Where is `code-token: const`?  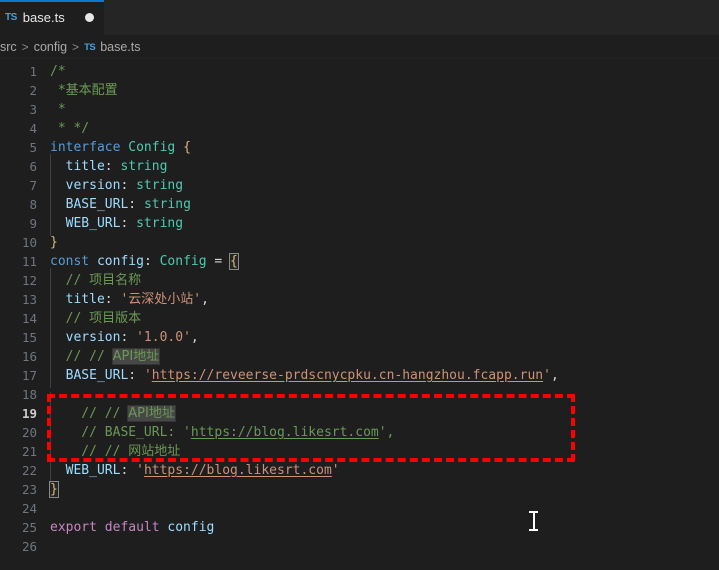
code-token: const is located at coordinates (73, 261).